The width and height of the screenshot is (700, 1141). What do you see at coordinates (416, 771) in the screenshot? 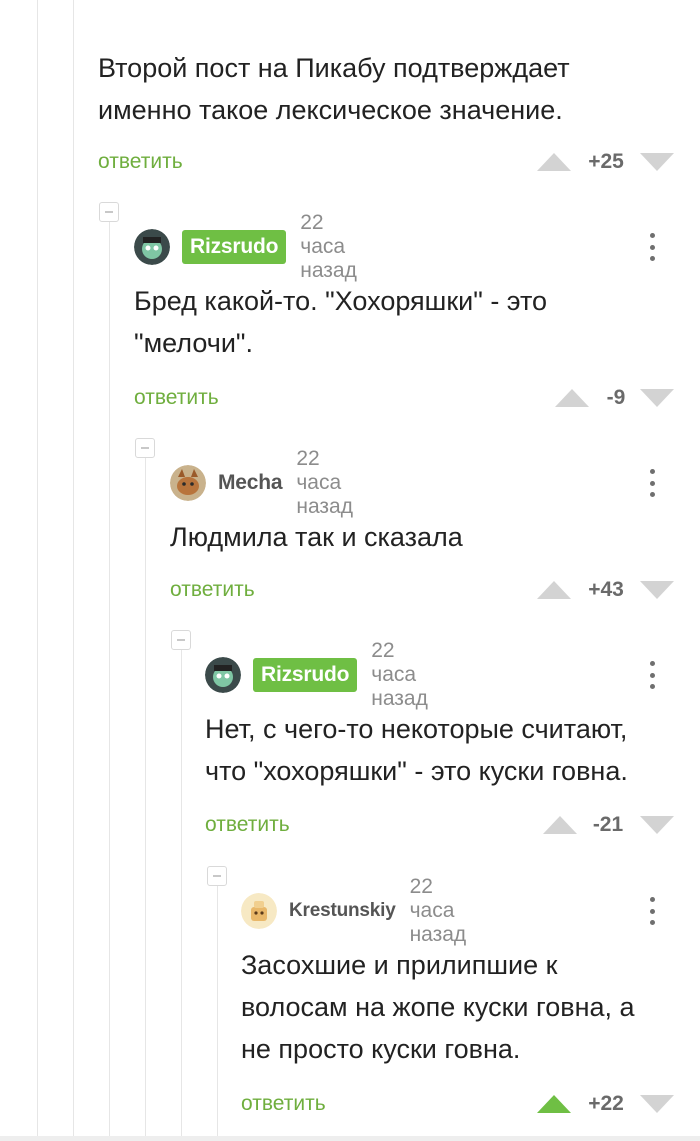
I see `comment-text-line: что "хохоряшки" - это куски говна.` at bounding box center [416, 771].